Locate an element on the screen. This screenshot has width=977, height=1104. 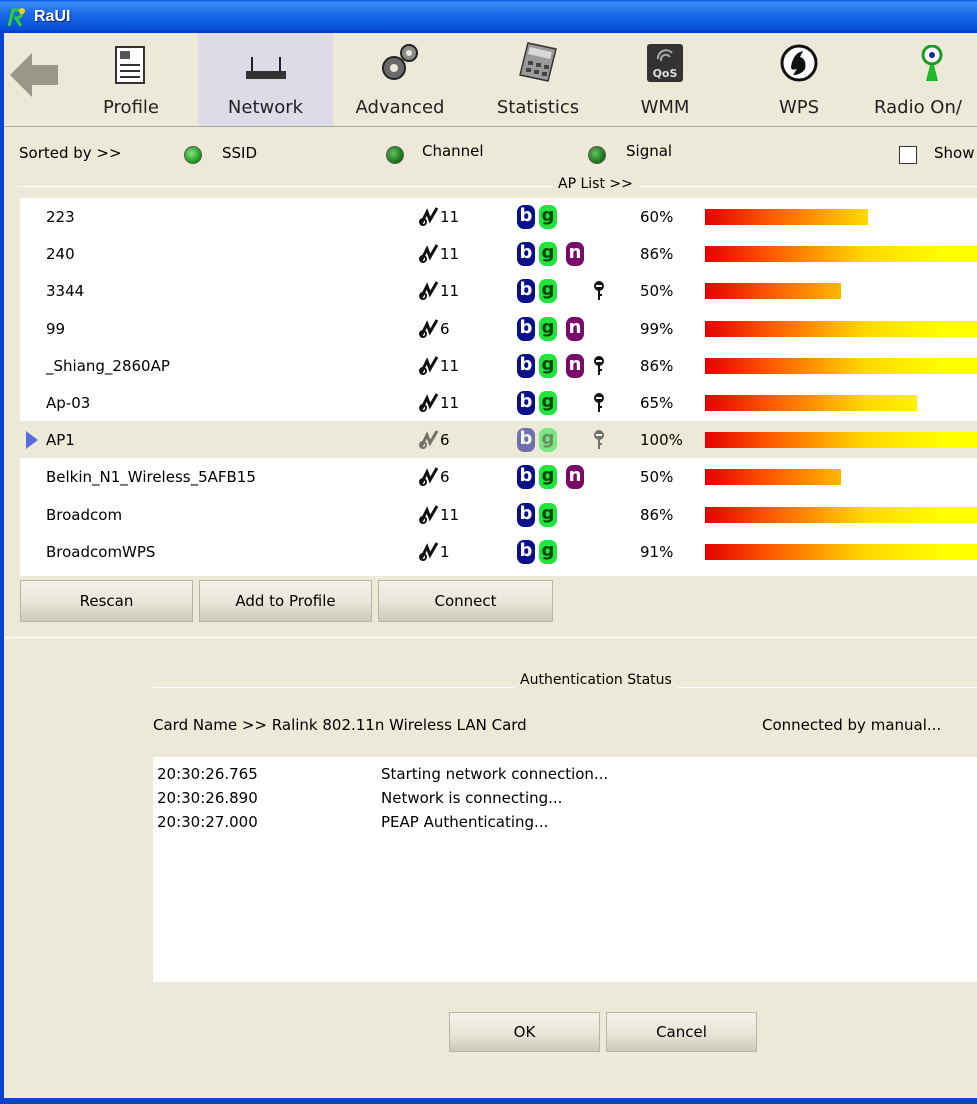
ap-signal: 65% is located at coordinates (657, 403).